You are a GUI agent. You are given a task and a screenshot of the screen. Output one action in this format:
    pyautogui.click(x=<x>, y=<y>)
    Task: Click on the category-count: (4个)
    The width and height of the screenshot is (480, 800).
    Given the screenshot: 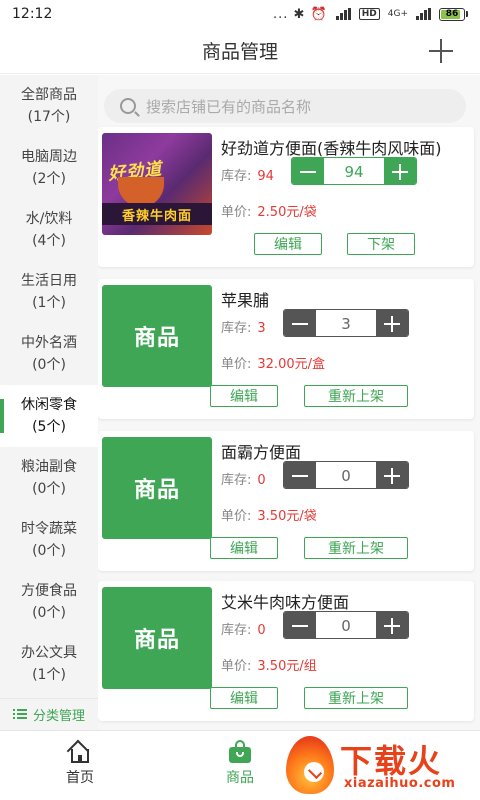 What is the action you would take?
    pyautogui.click(x=49, y=241)
    